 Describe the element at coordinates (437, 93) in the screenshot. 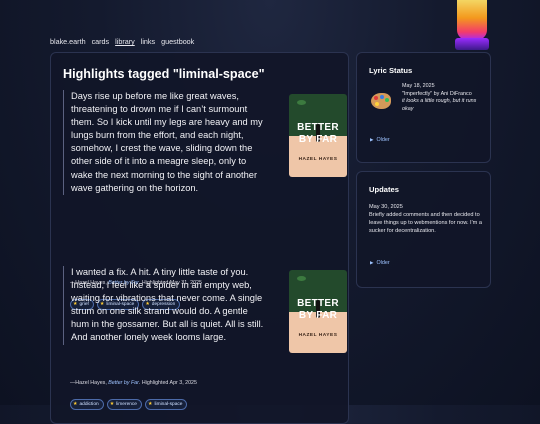

I see `lyric-song: "Imperfectly" by Ani DiFranco` at that location.